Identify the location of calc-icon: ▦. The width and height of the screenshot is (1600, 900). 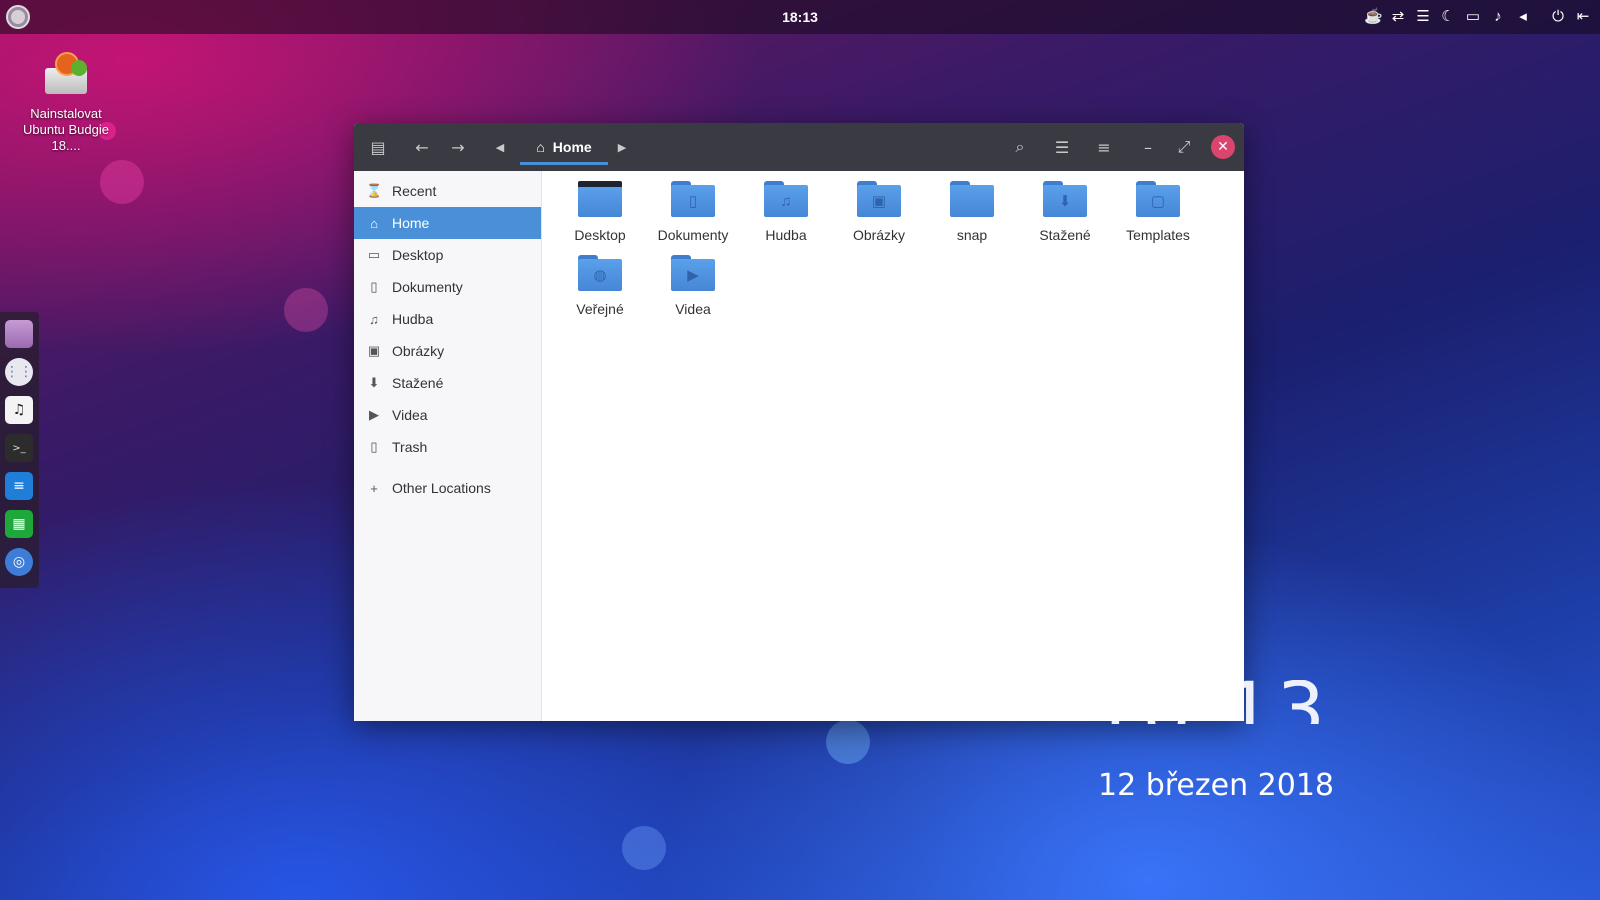
(19, 524).